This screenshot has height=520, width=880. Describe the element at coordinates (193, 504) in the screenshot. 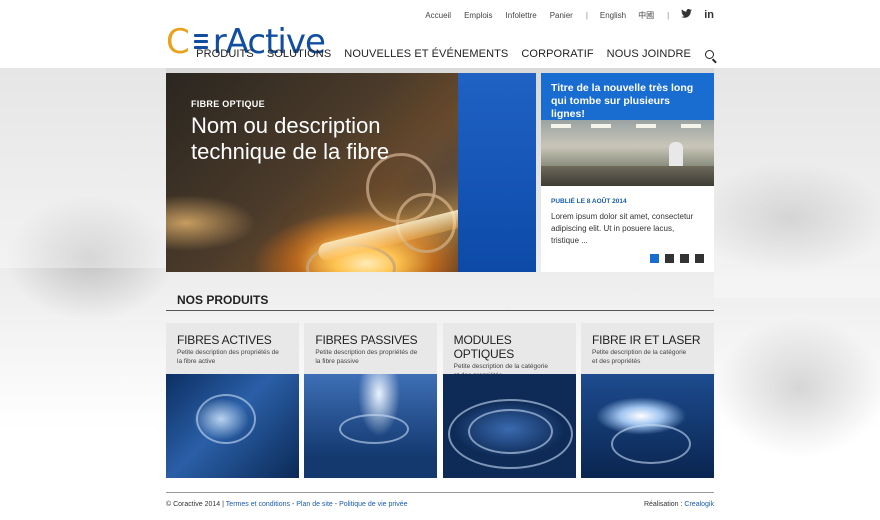

I see `copyright: © Coractive 2014` at that location.